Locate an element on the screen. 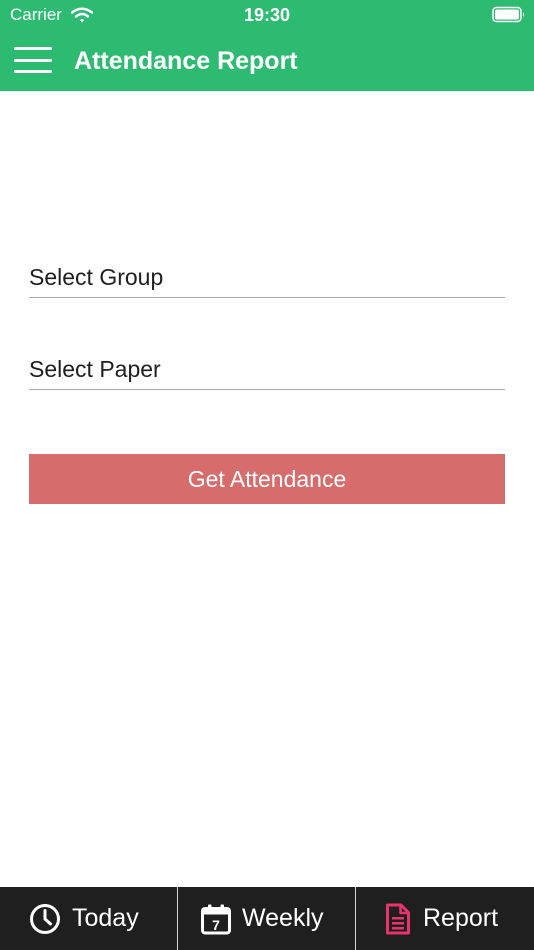 This screenshot has width=534, height=950. page-title: Attendance Report is located at coordinates (186, 61).